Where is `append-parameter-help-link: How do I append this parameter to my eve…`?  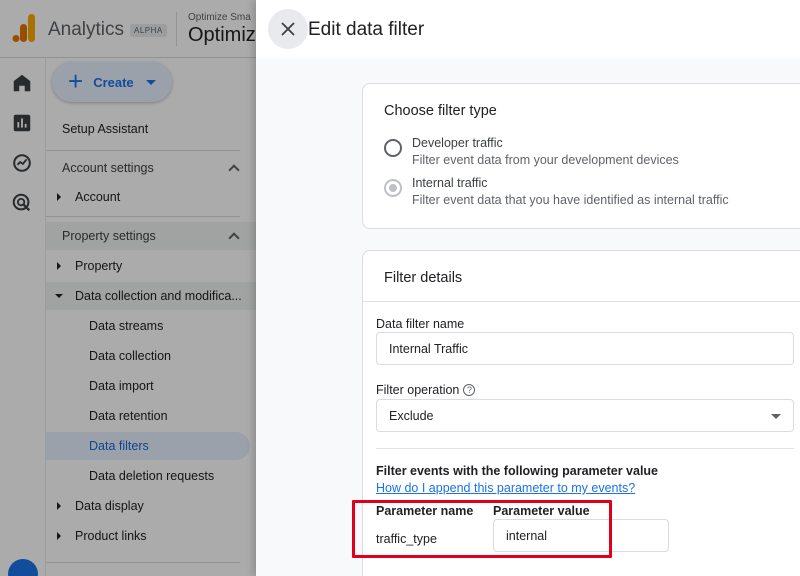 append-parameter-help-link: How do I append this parameter to my eve… is located at coordinates (505, 488).